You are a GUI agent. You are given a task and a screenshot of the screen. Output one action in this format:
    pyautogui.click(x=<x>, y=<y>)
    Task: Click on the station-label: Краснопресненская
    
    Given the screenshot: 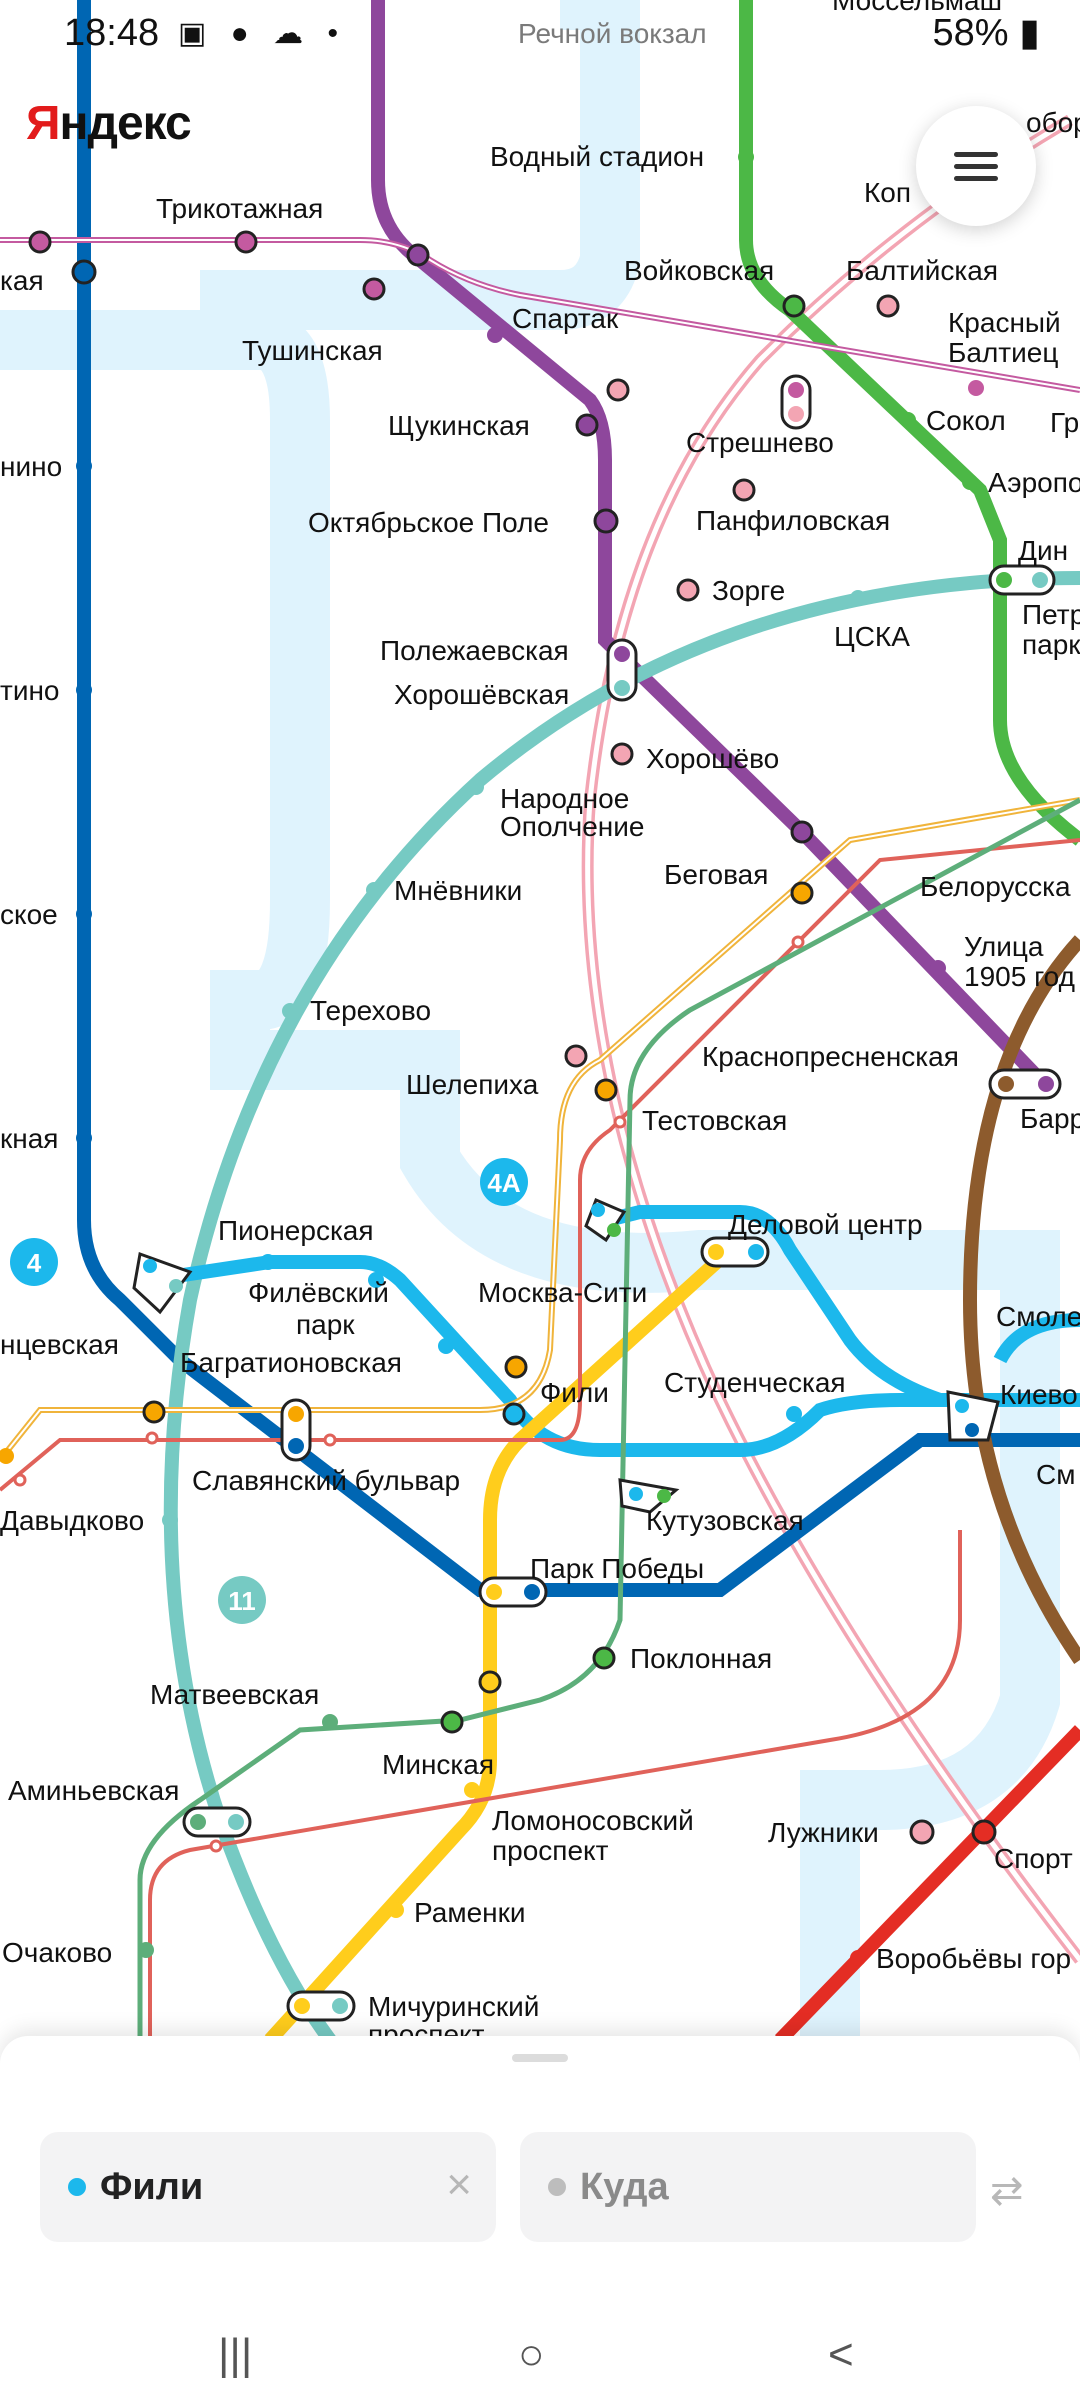 What is the action you would take?
    pyautogui.click(x=830, y=1056)
    